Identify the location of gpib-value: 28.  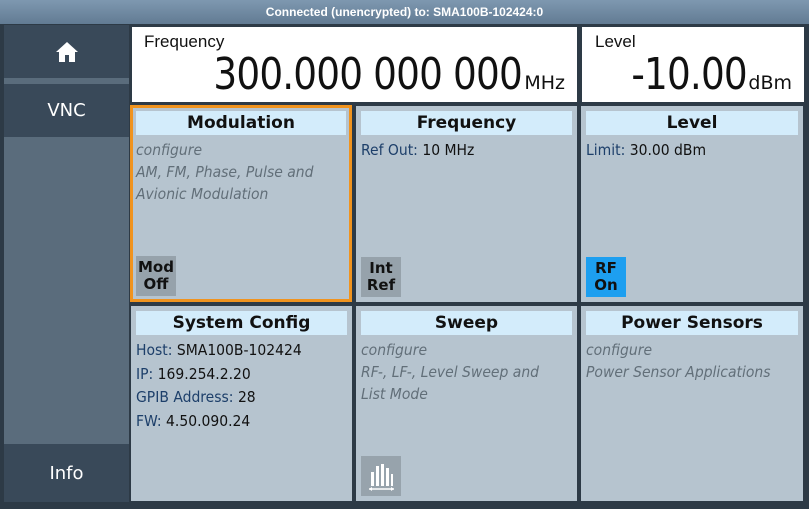
(246, 397).